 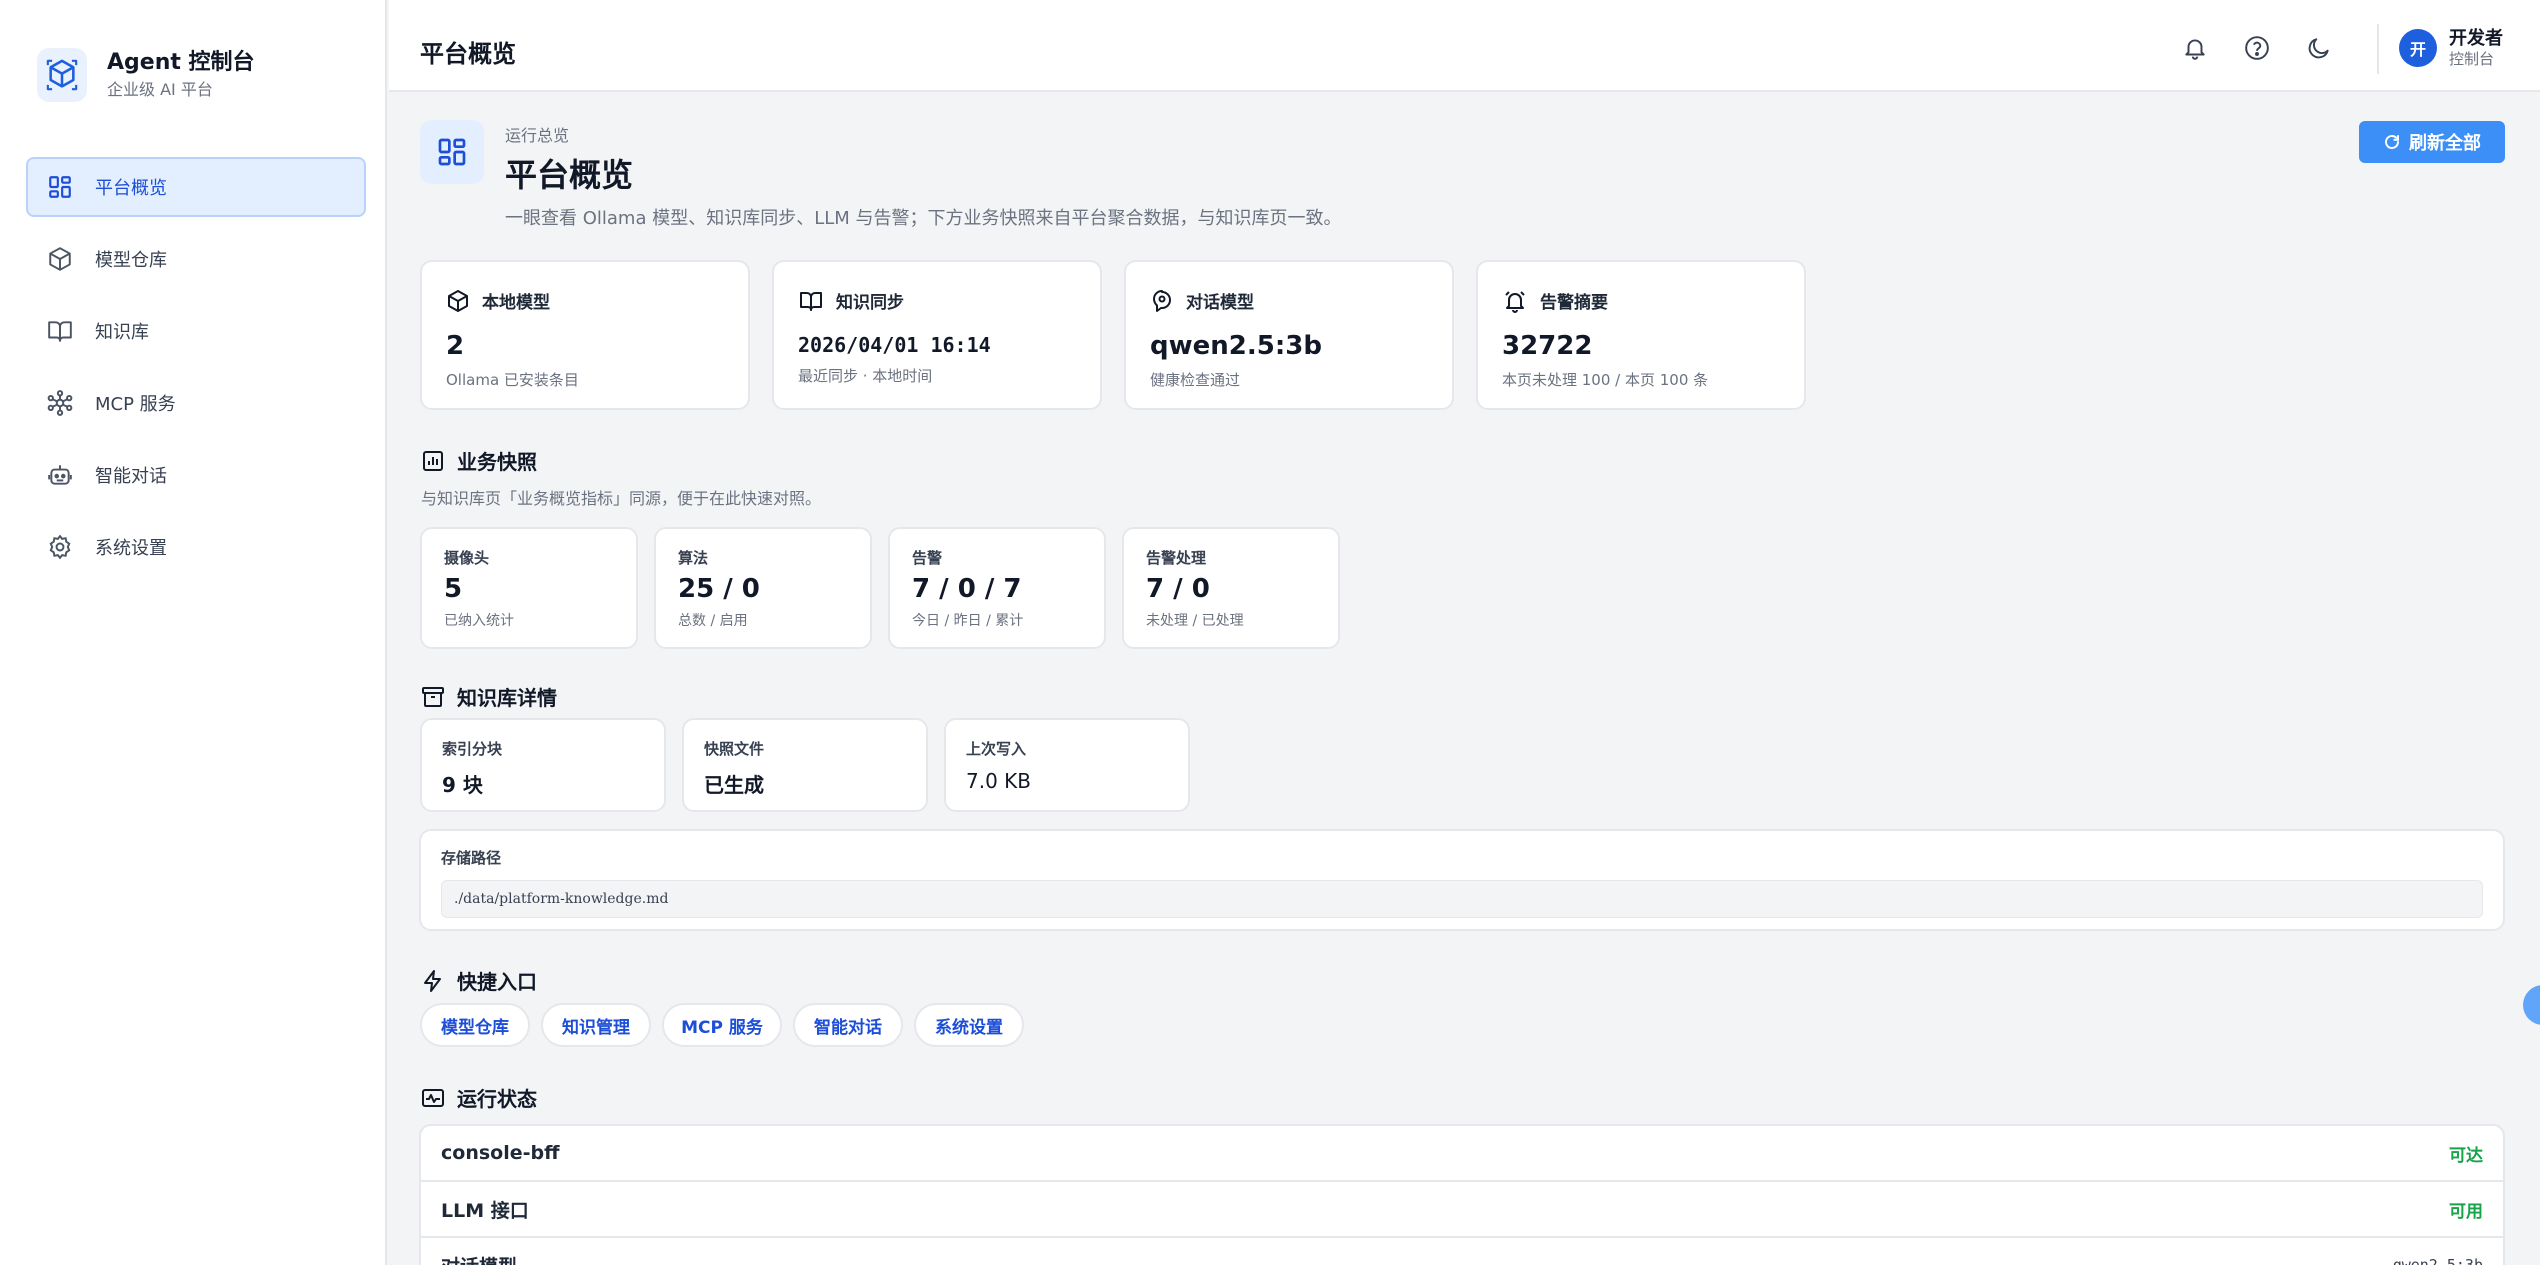 I want to click on status-value: 可用, so click(x=2466, y=1211).